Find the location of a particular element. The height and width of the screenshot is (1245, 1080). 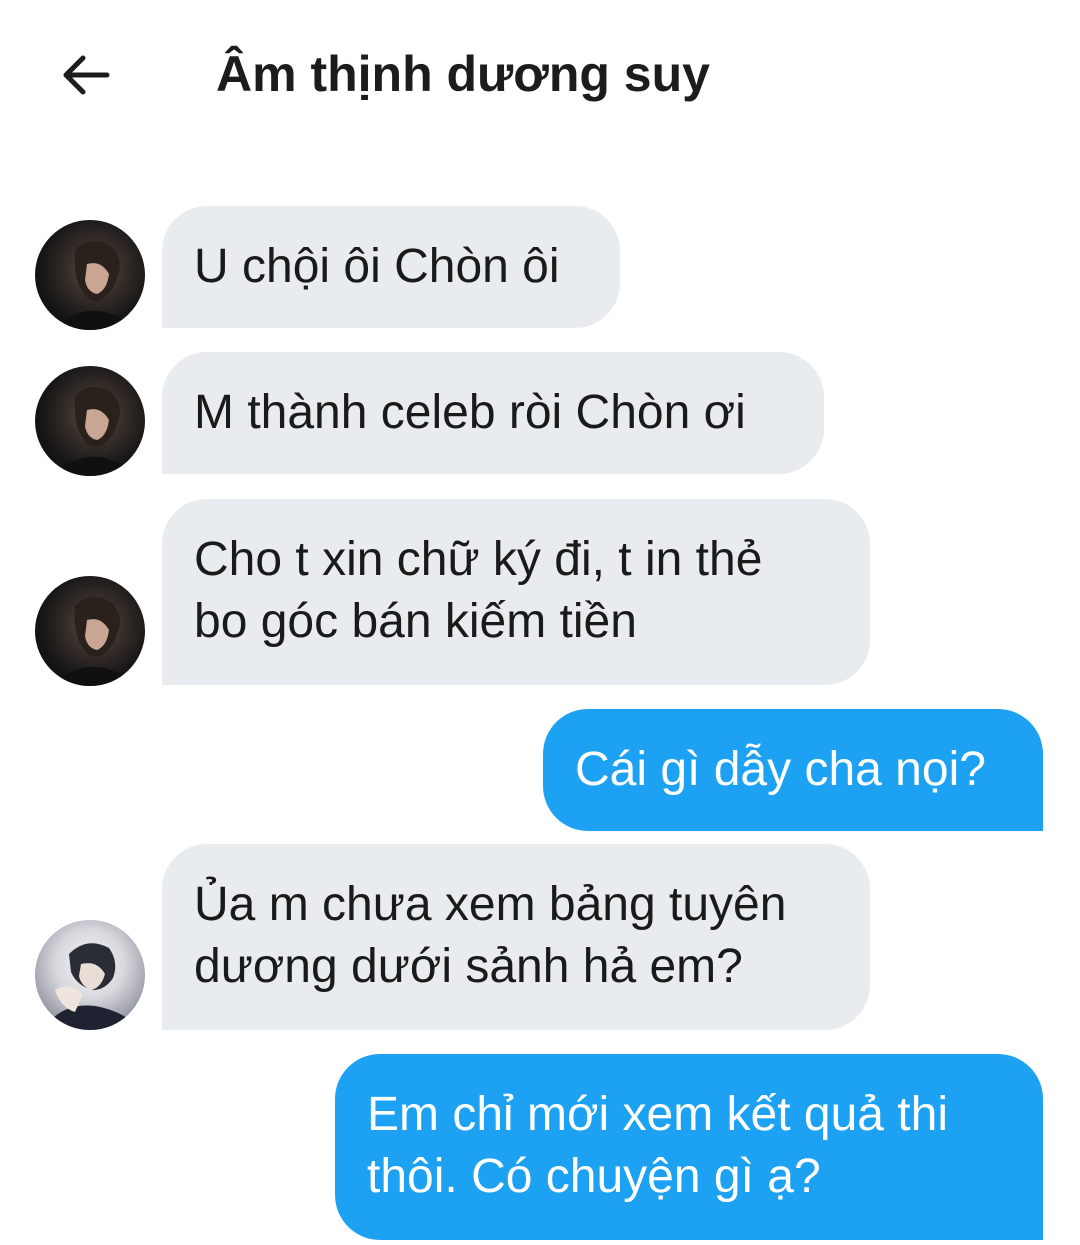

message-text: Cái gì dẫy cha nọi? is located at coordinates (780, 769).